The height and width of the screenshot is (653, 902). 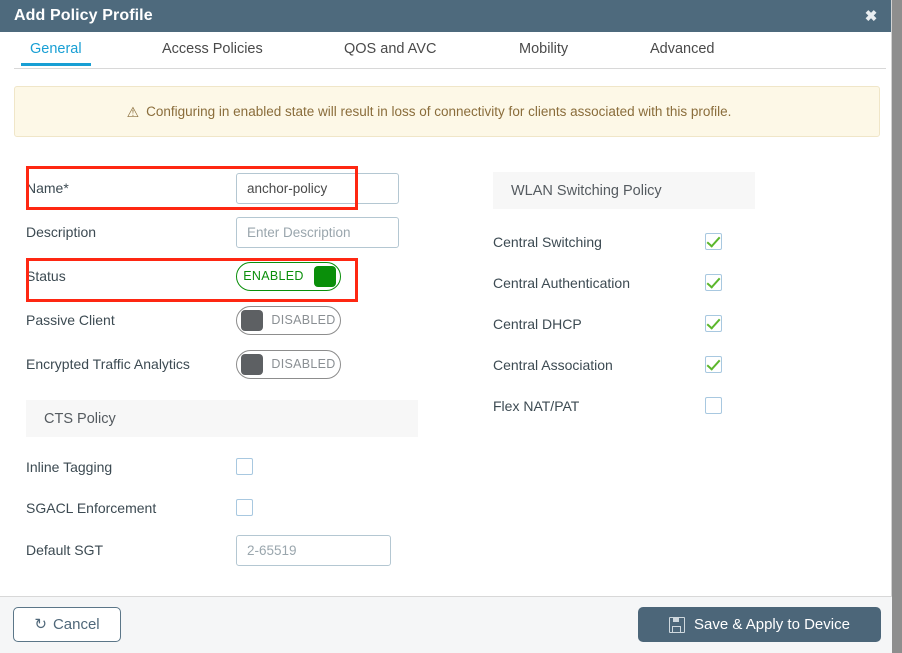 I want to click on dialog-titlebar: Add Policy Profile ✖, so click(x=445, y=16).